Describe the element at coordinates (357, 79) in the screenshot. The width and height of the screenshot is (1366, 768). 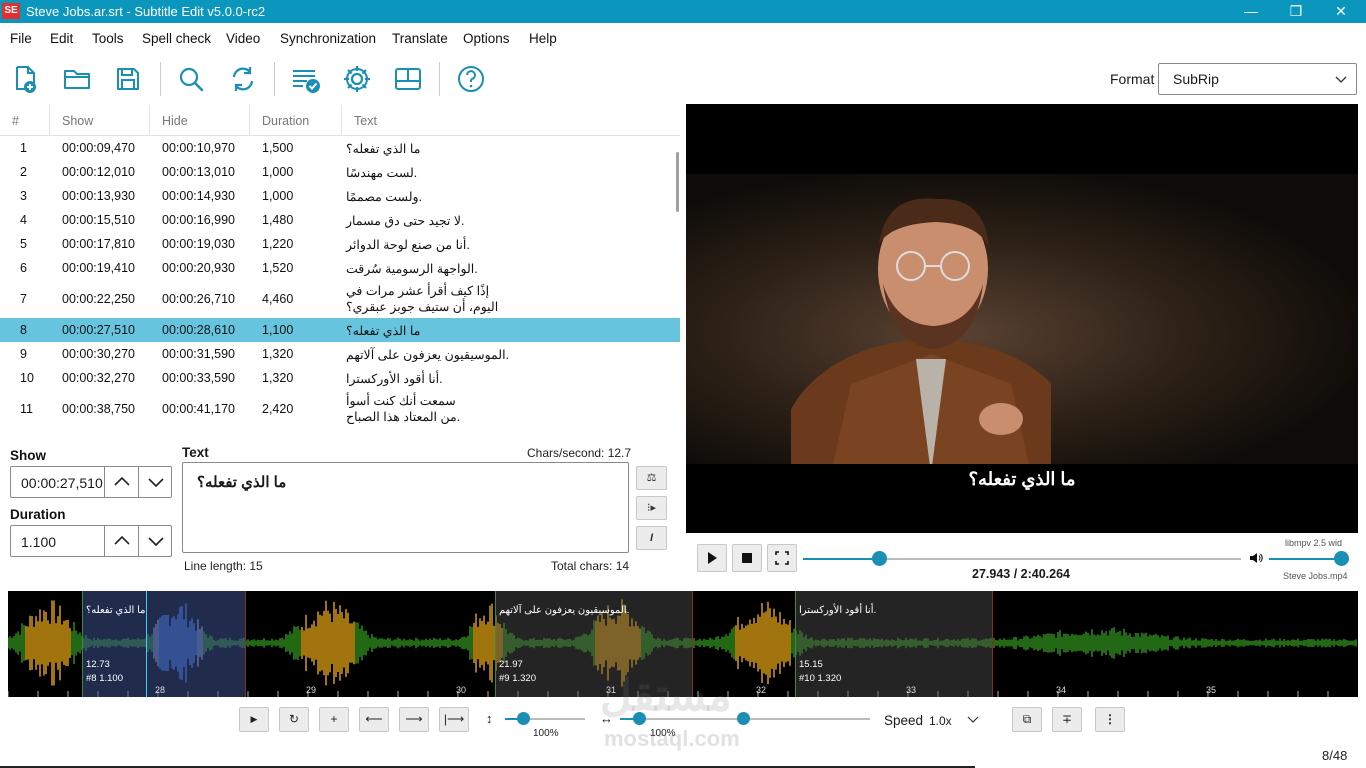
I see `settings-icon` at that location.